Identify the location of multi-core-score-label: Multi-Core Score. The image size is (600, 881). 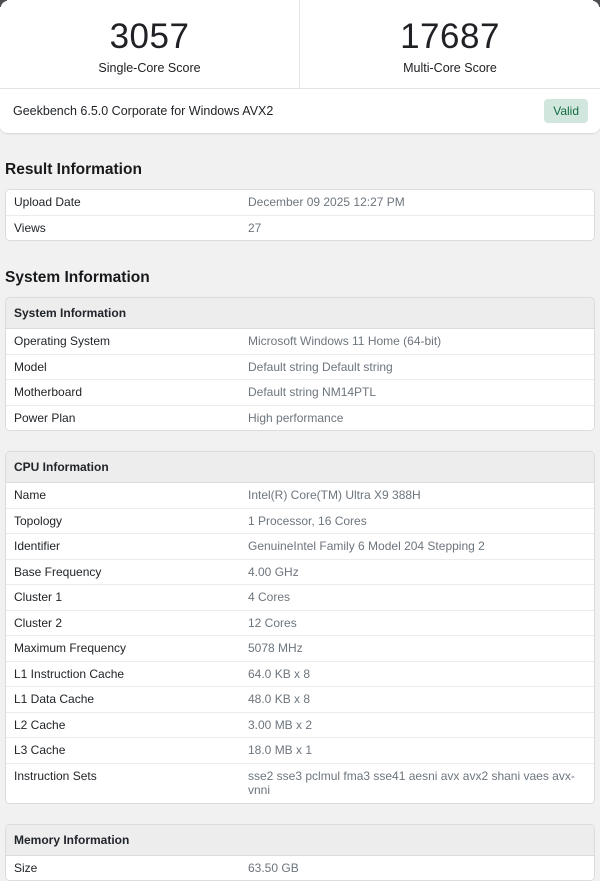
(450, 68).